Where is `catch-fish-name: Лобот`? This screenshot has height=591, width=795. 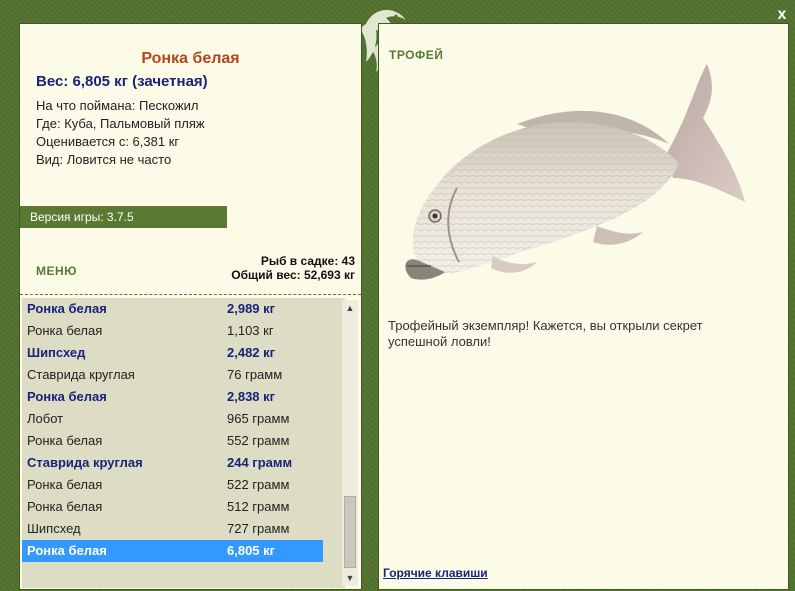
catch-fish-name: Лобот is located at coordinates (45, 418).